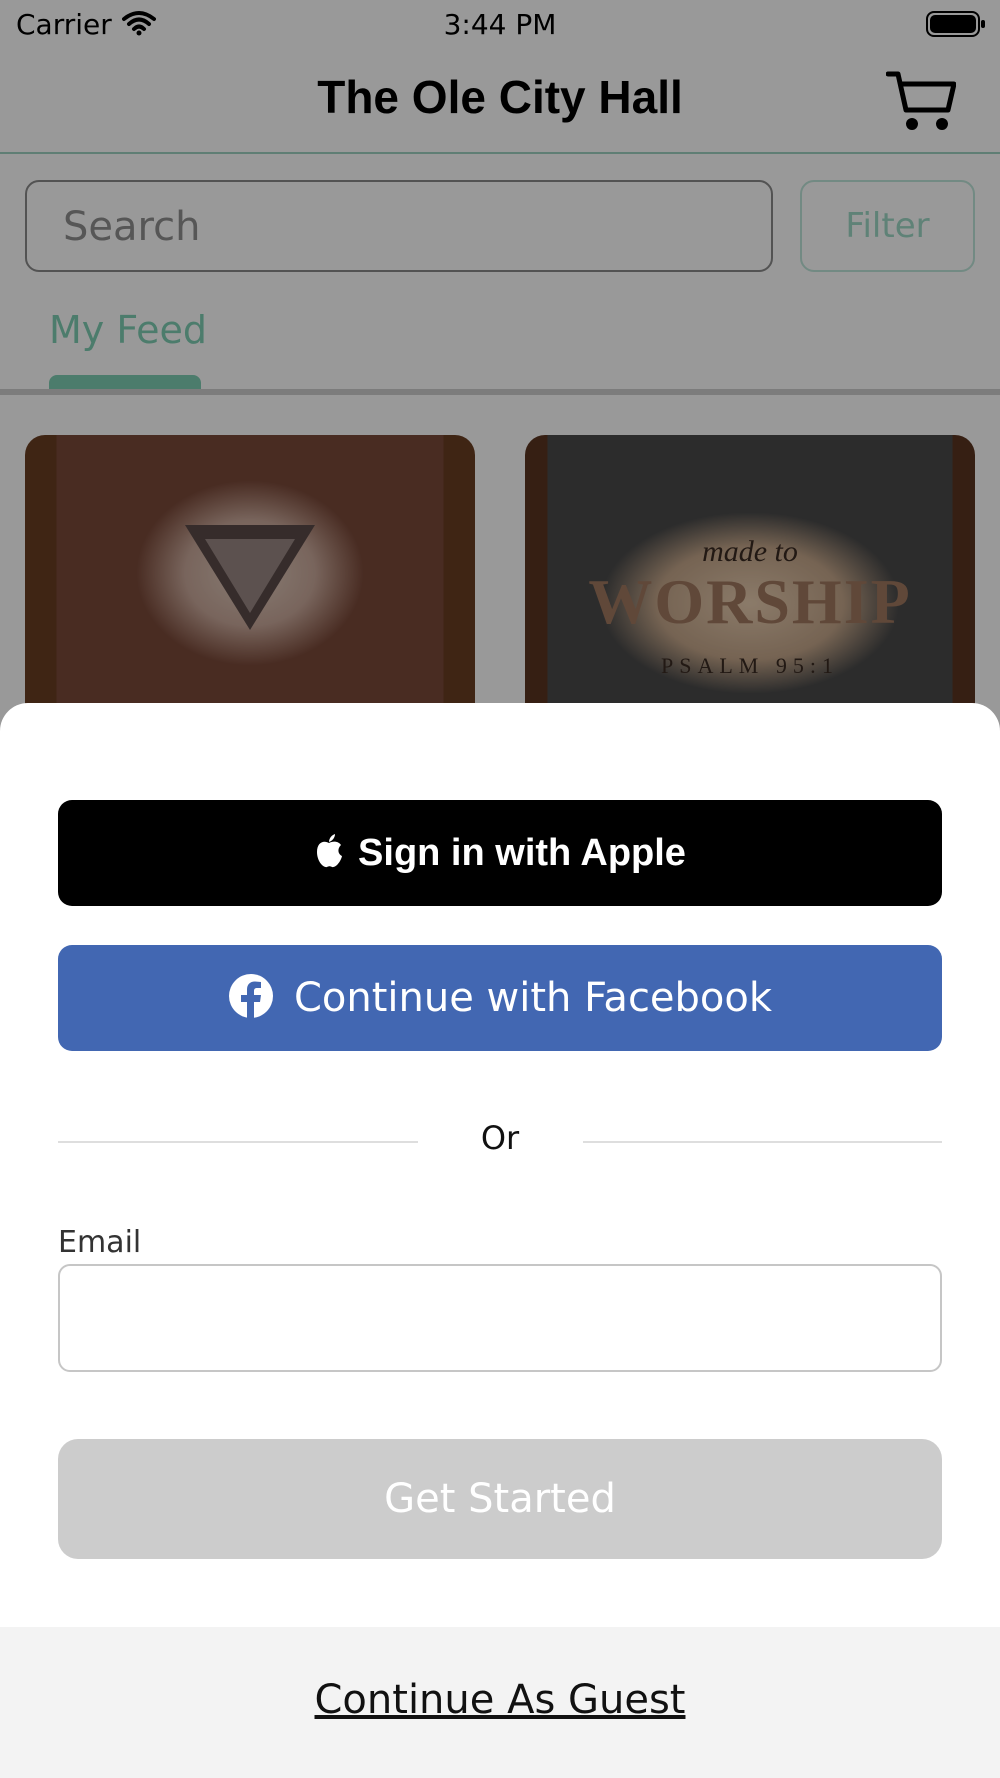 This screenshot has height=1778, width=1000. I want to click on facebook-button-label: Continue with Facebook, so click(533, 998).